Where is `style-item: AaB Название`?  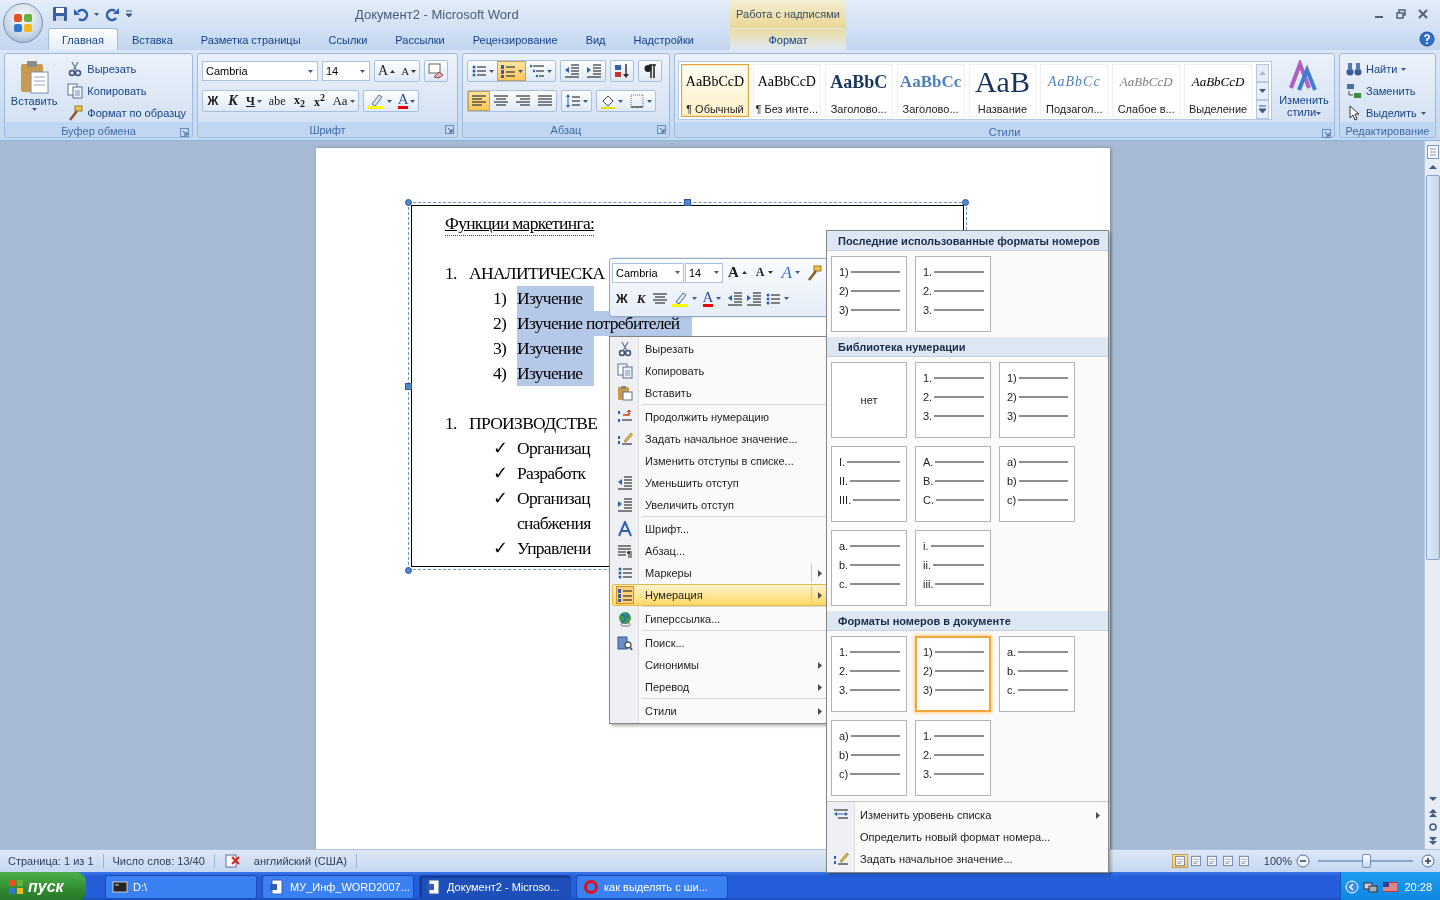
style-item: AaB Название is located at coordinates (1002, 90).